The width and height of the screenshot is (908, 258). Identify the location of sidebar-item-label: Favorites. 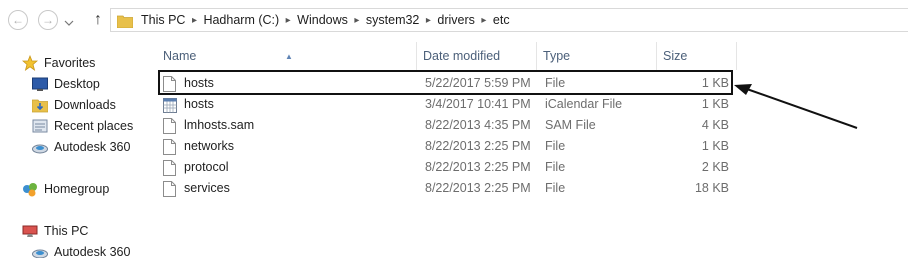
(70, 63).